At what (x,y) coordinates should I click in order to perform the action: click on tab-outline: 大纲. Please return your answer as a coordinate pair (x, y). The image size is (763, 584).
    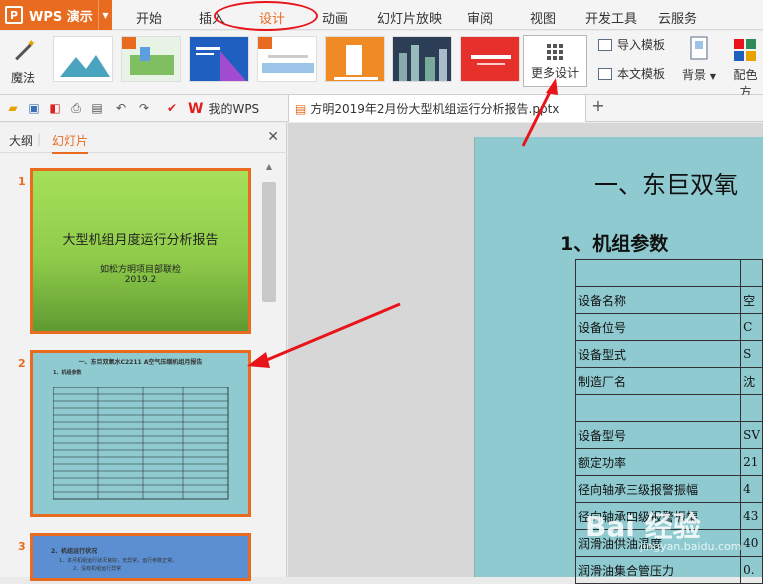
    Looking at the image, I should click on (21, 140).